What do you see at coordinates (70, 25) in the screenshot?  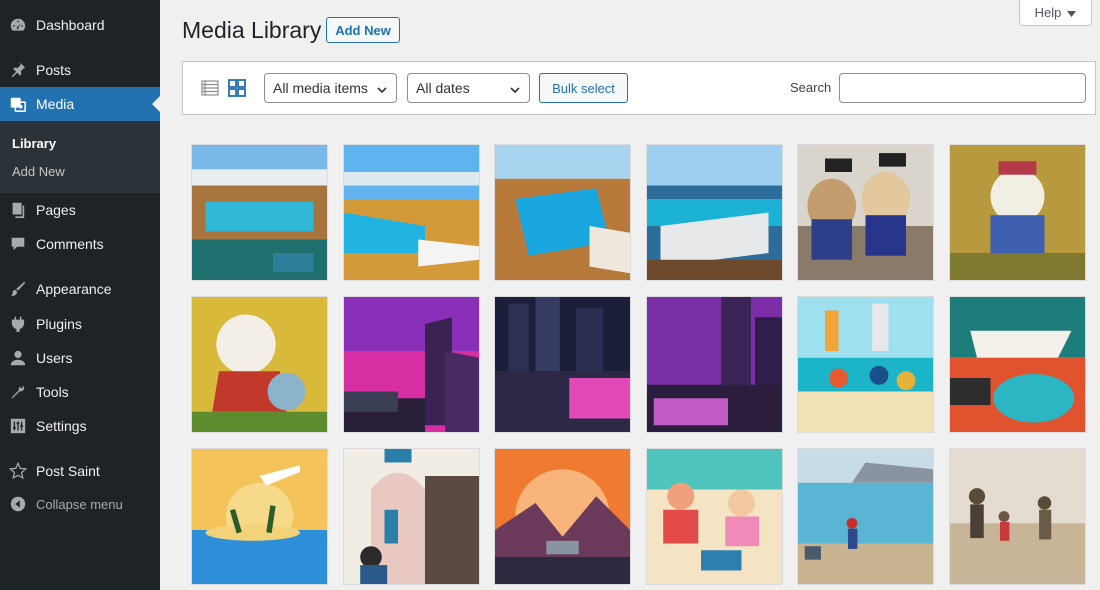 I see `sidebar-item-label: Dashboard` at bounding box center [70, 25].